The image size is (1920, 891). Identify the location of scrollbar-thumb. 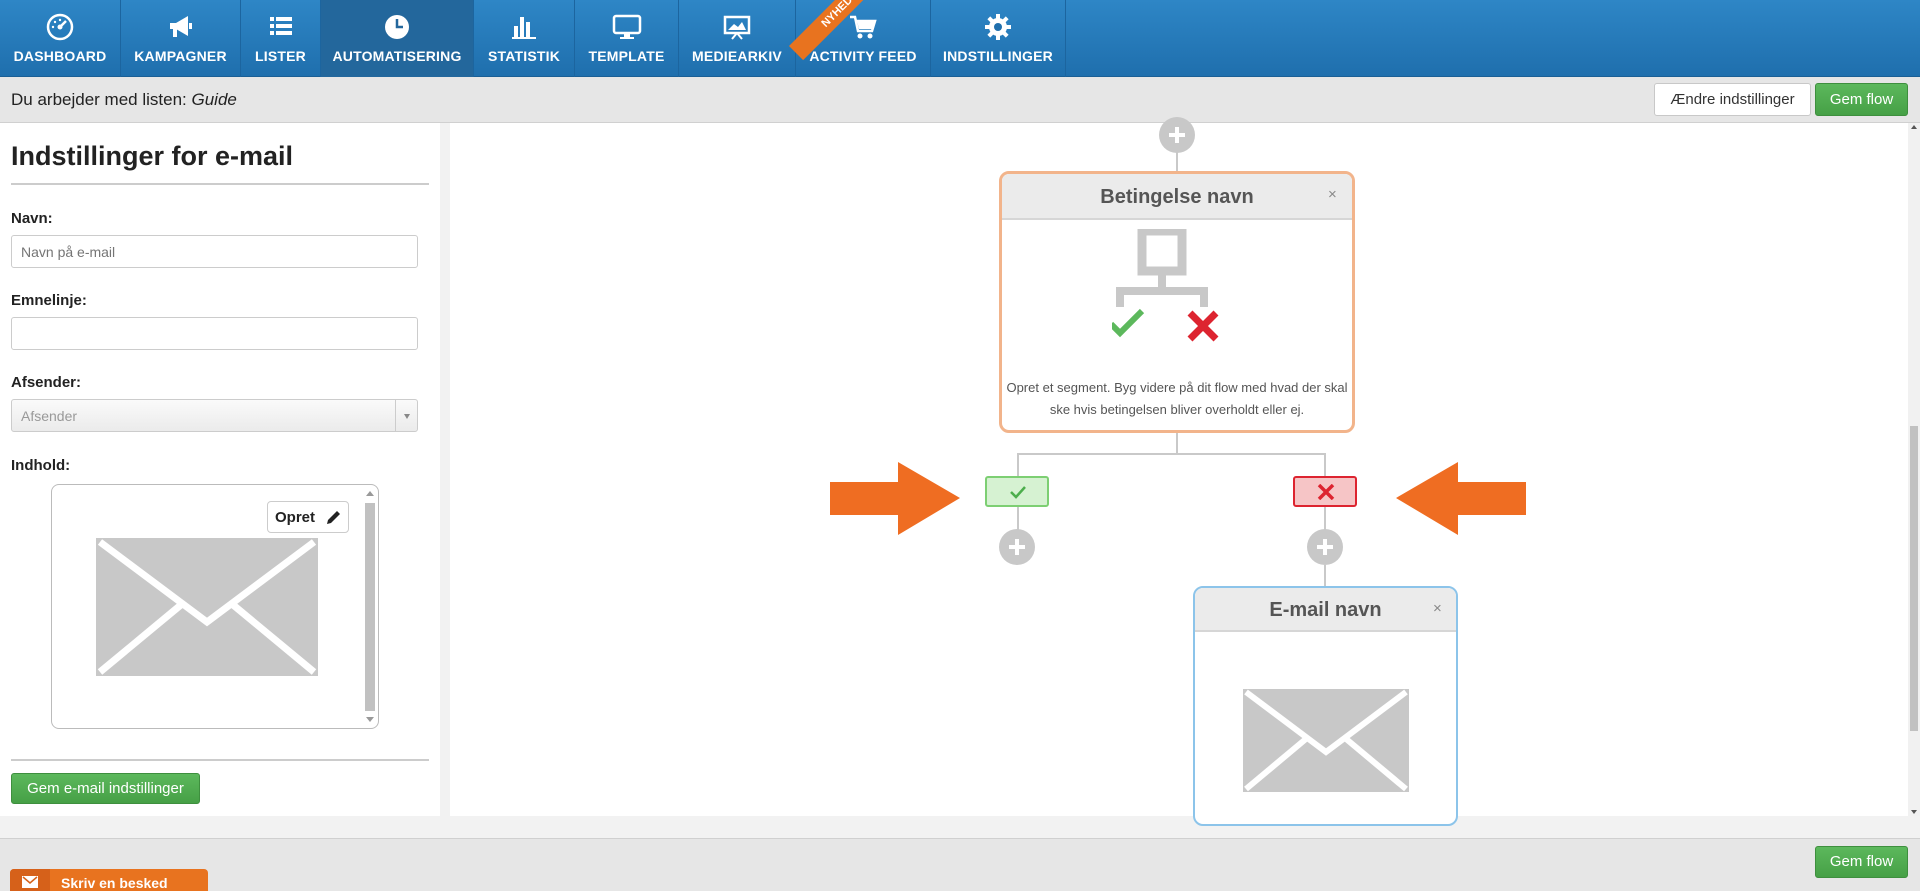
(370, 607).